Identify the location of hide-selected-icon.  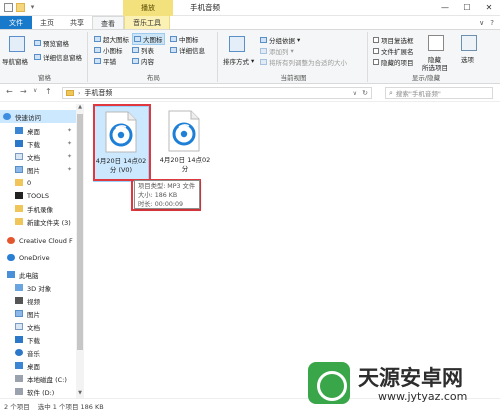
(436, 43).